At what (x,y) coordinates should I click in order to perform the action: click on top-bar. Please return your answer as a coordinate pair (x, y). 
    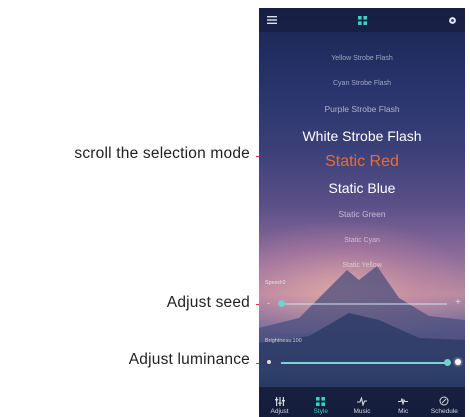
    Looking at the image, I should click on (362, 20).